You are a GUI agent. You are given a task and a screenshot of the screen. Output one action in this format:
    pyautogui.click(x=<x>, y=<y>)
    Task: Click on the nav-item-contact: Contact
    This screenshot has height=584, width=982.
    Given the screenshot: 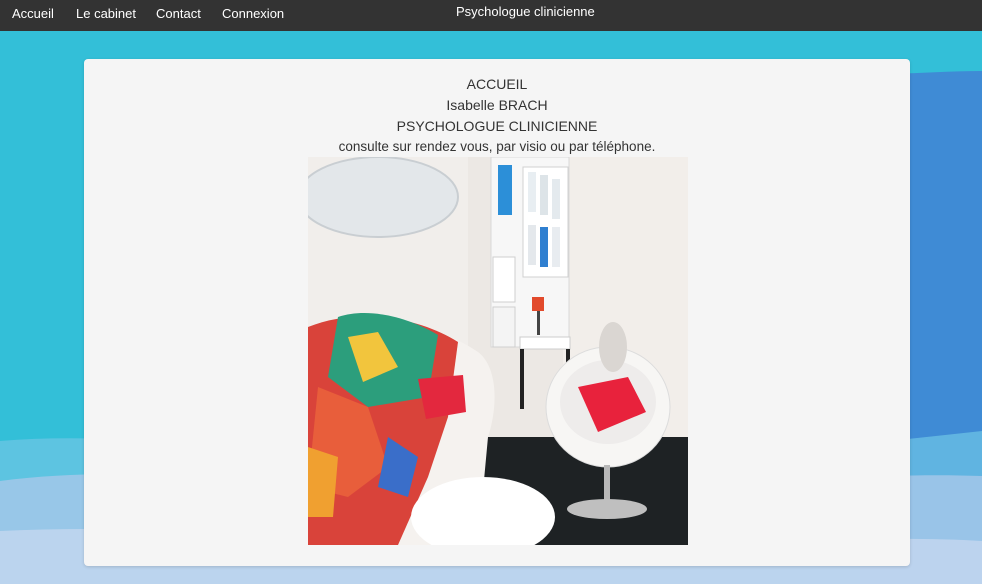 What is the action you would take?
    pyautogui.click(x=178, y=13)
    